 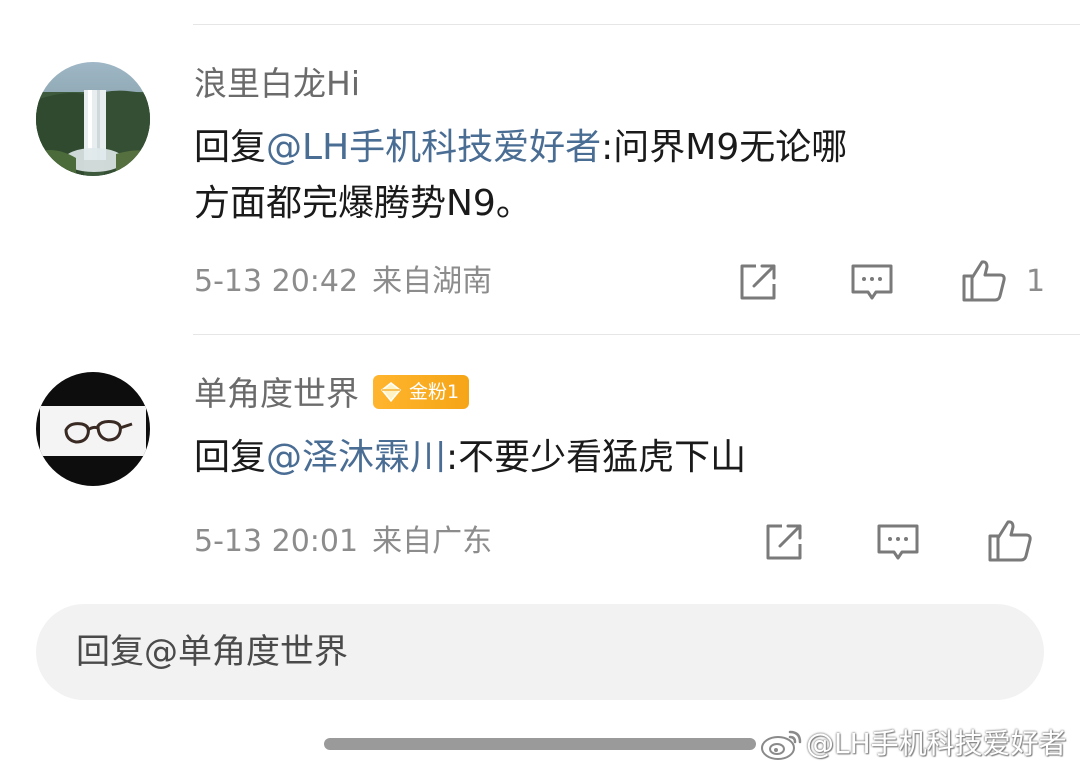 I want to click on diamond-icon, so click(x=391, y=392).